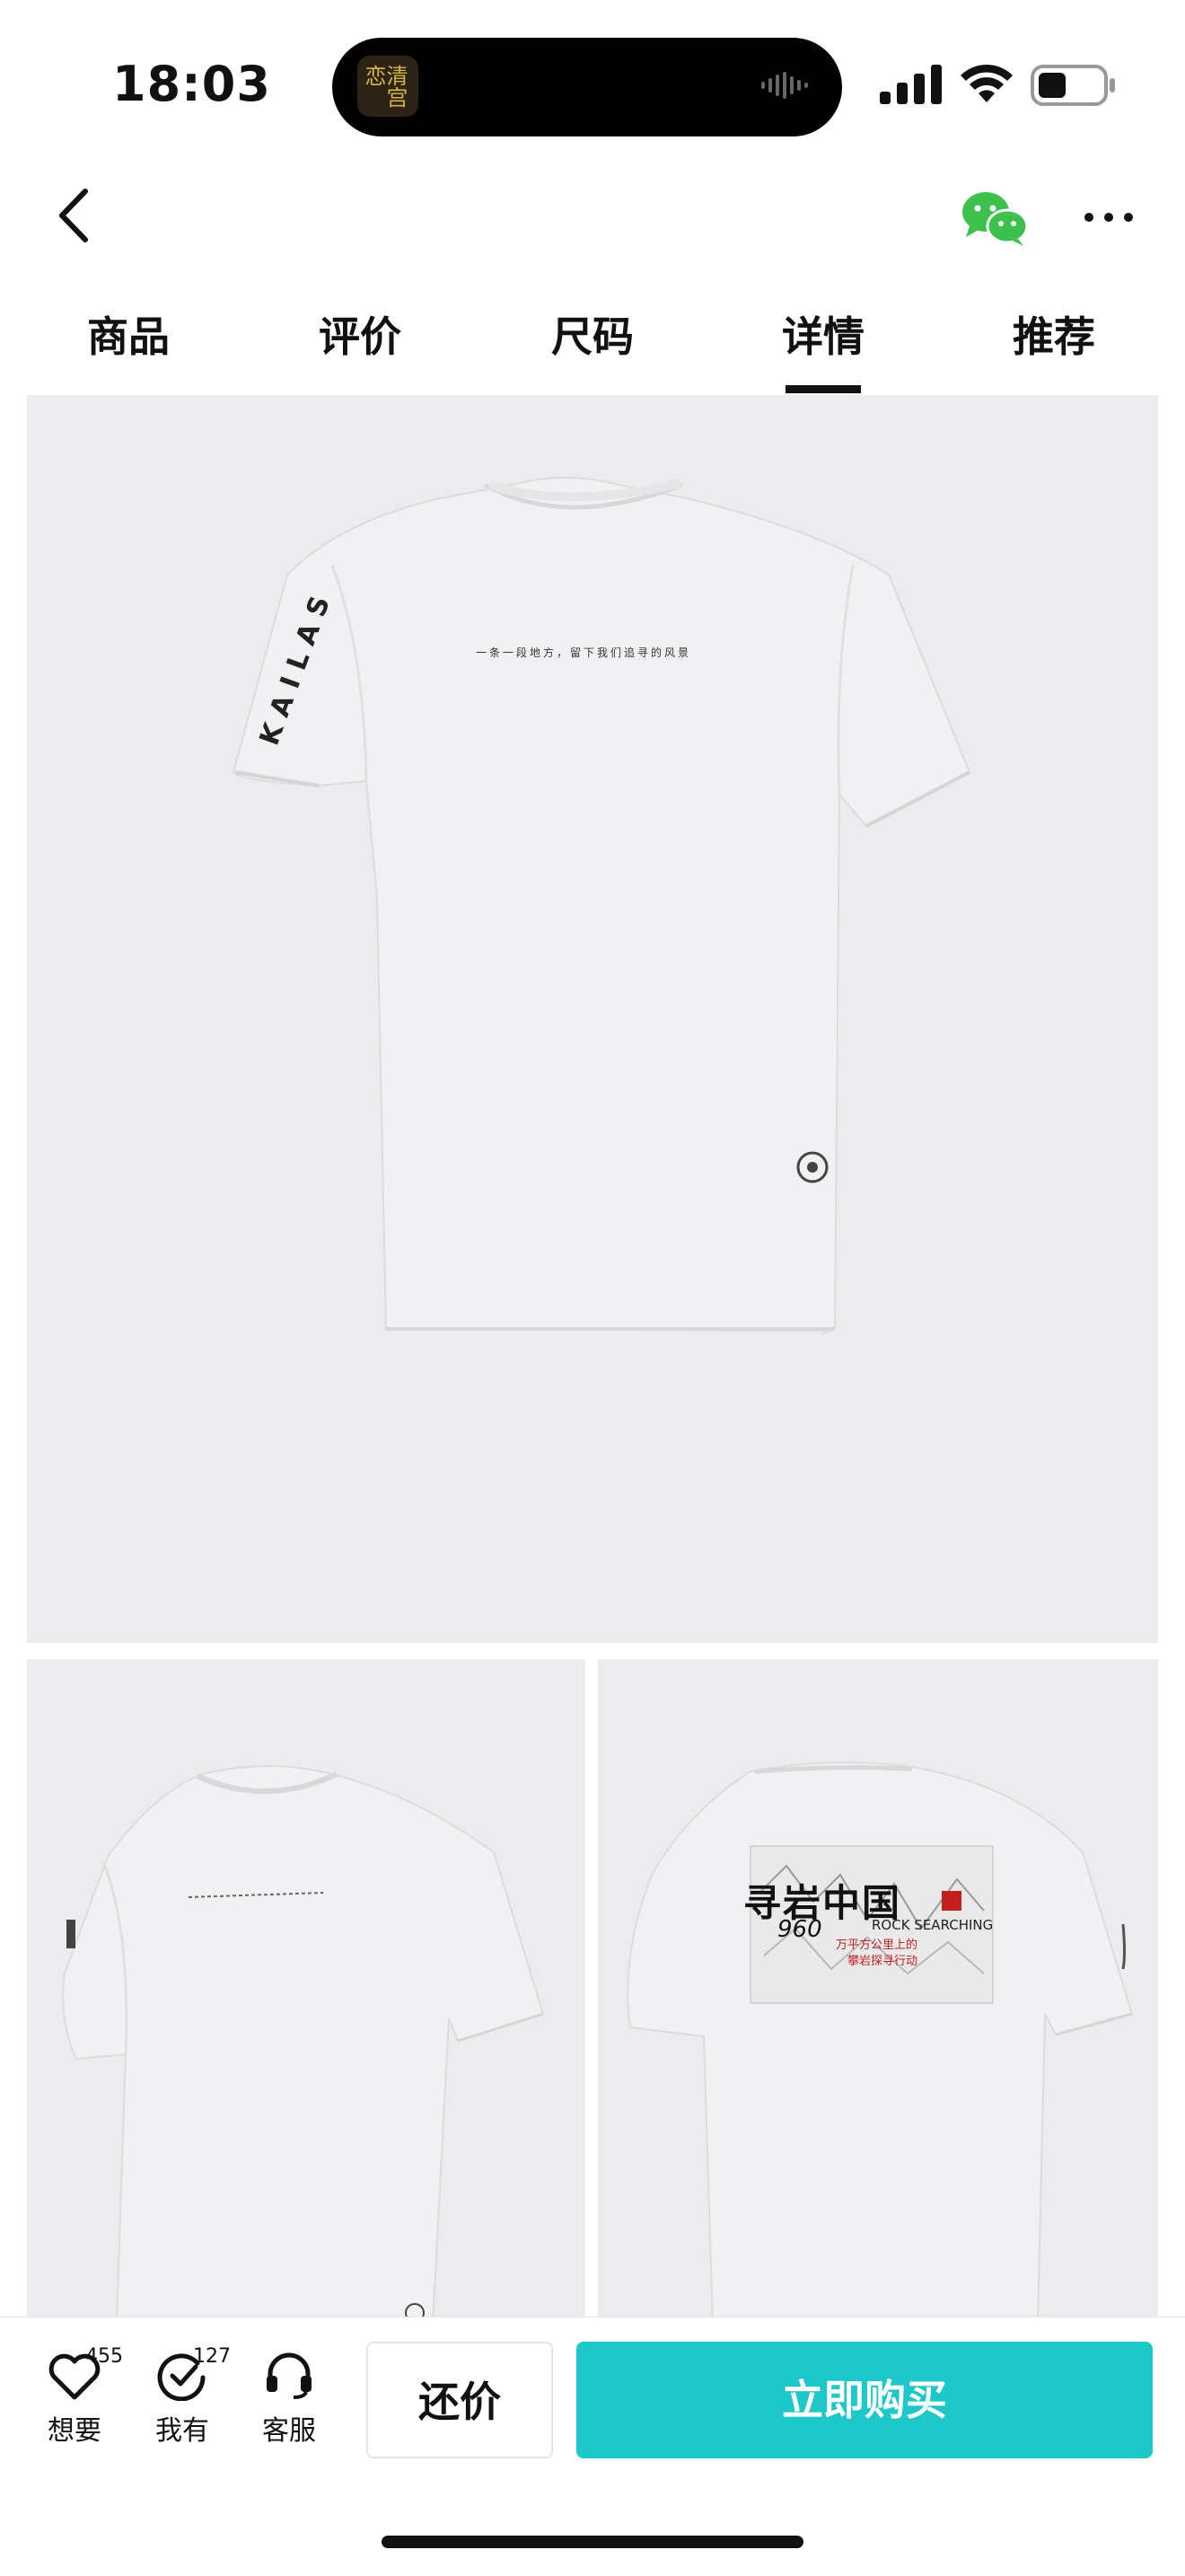 The height and width of the screenshot is (2576, 1185). What do you see at coordinates (592, 336) in the screenshot?
I see `tab-size: 尺码` at bounding box center [592, 336].